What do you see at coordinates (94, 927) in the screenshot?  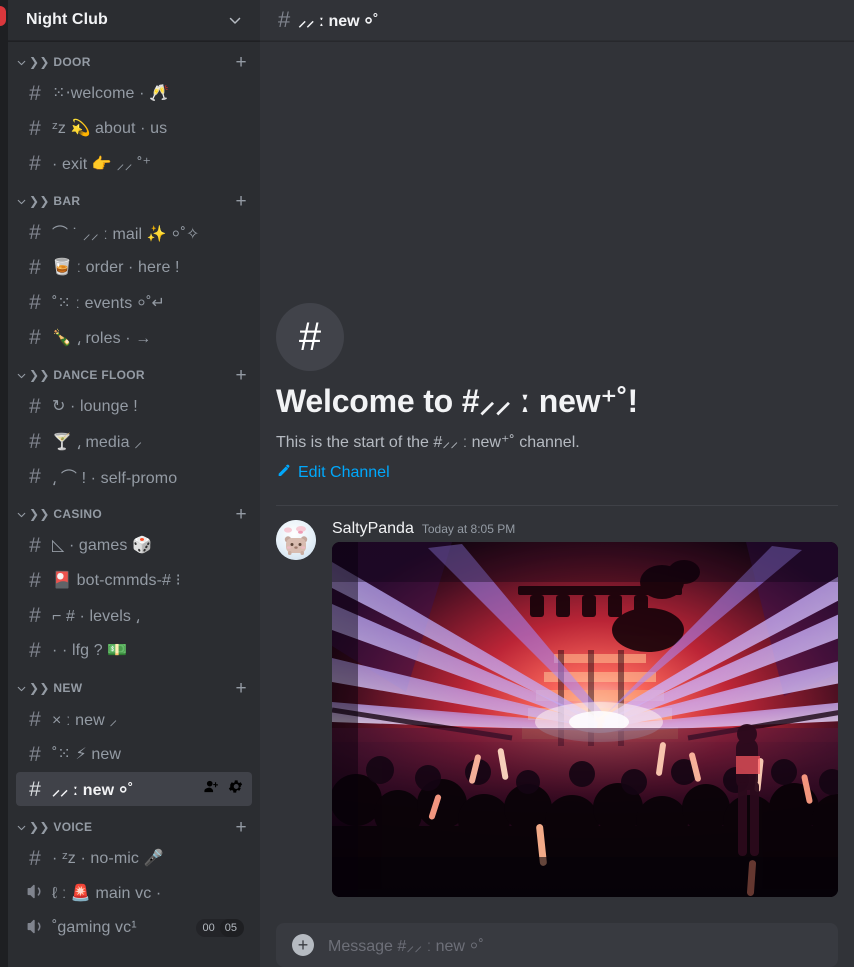 I see `channel-label: ˚gaming vc¹` at bounding box center [94, 927].